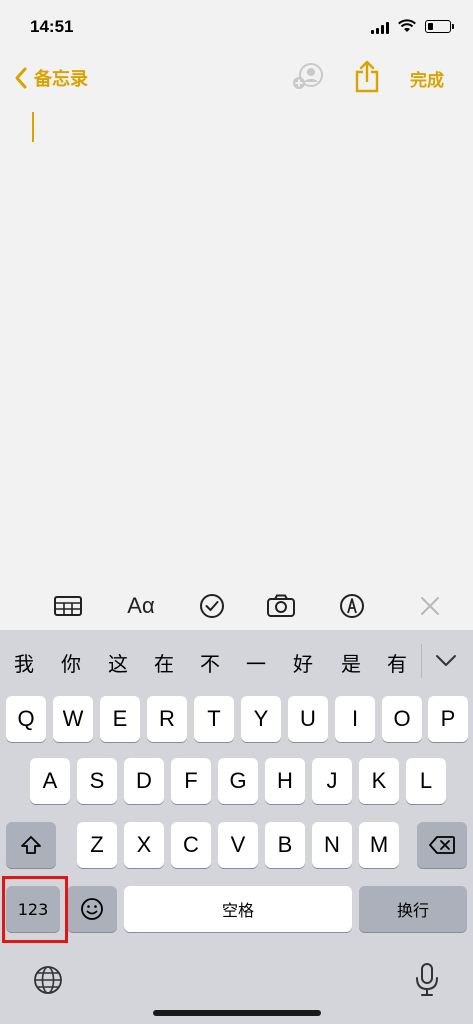 The image size is (473, 1024). Describe the element at coordinates (237, 1013) in the screenshot. I see `home-indicator` at that location.